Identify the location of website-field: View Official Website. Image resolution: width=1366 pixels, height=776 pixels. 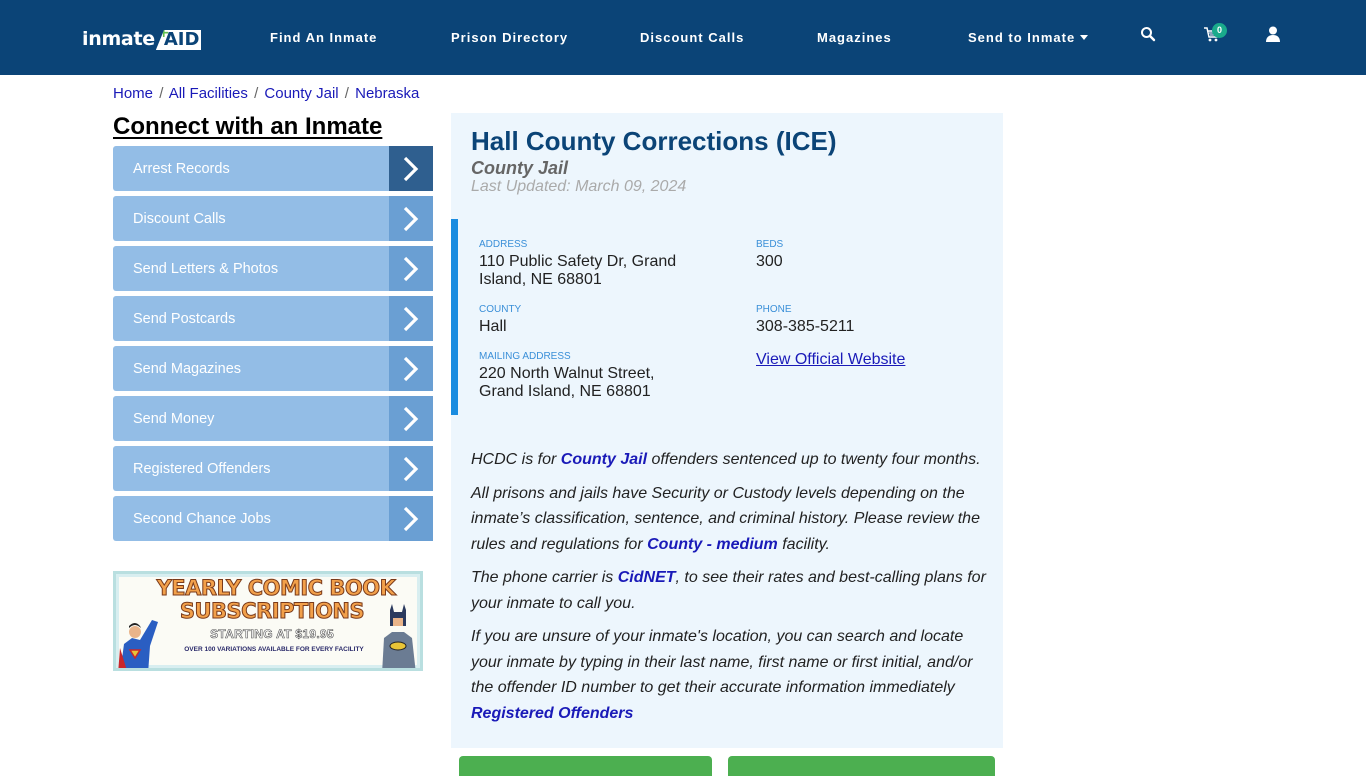
(830, 359).